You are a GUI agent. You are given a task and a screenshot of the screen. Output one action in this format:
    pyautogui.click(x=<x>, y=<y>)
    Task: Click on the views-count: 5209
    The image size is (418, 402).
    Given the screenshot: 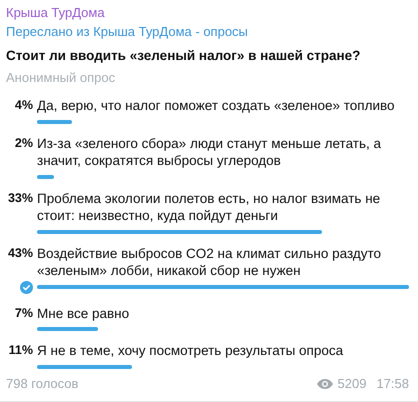 What is the action you would take?
    pyautogui.click(x=352, y=383)
    